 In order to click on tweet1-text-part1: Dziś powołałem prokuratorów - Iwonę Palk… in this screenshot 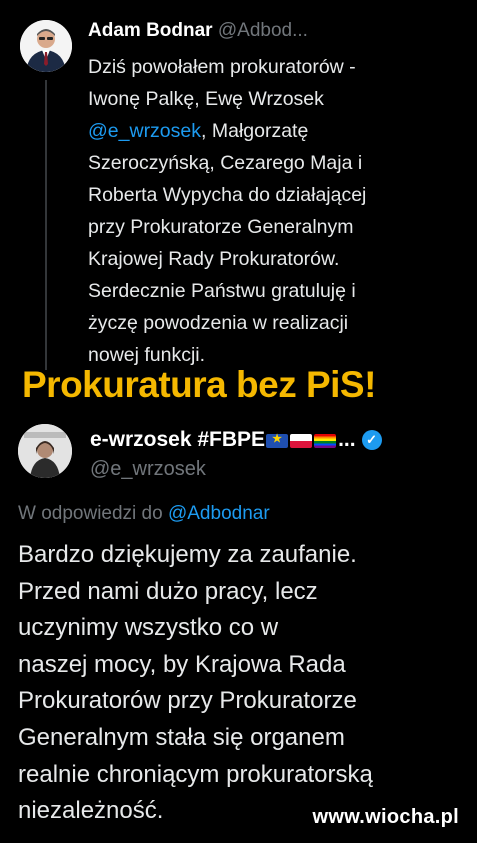, I will do `click(222, 83)`.